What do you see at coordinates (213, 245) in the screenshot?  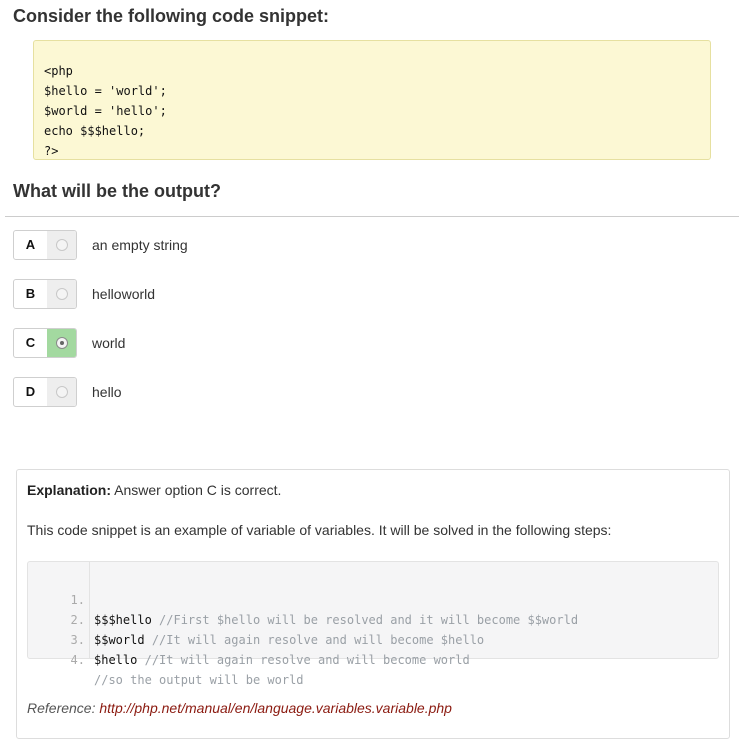 I see `option-a: A an empty string` at bounding box center [213, 245].